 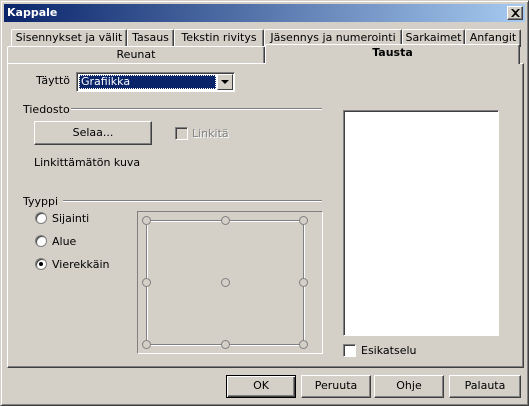 What do you see at coordinates (192, 201) in the screenshot?
I see `type-section-divider` at bounding box center [192, 201].